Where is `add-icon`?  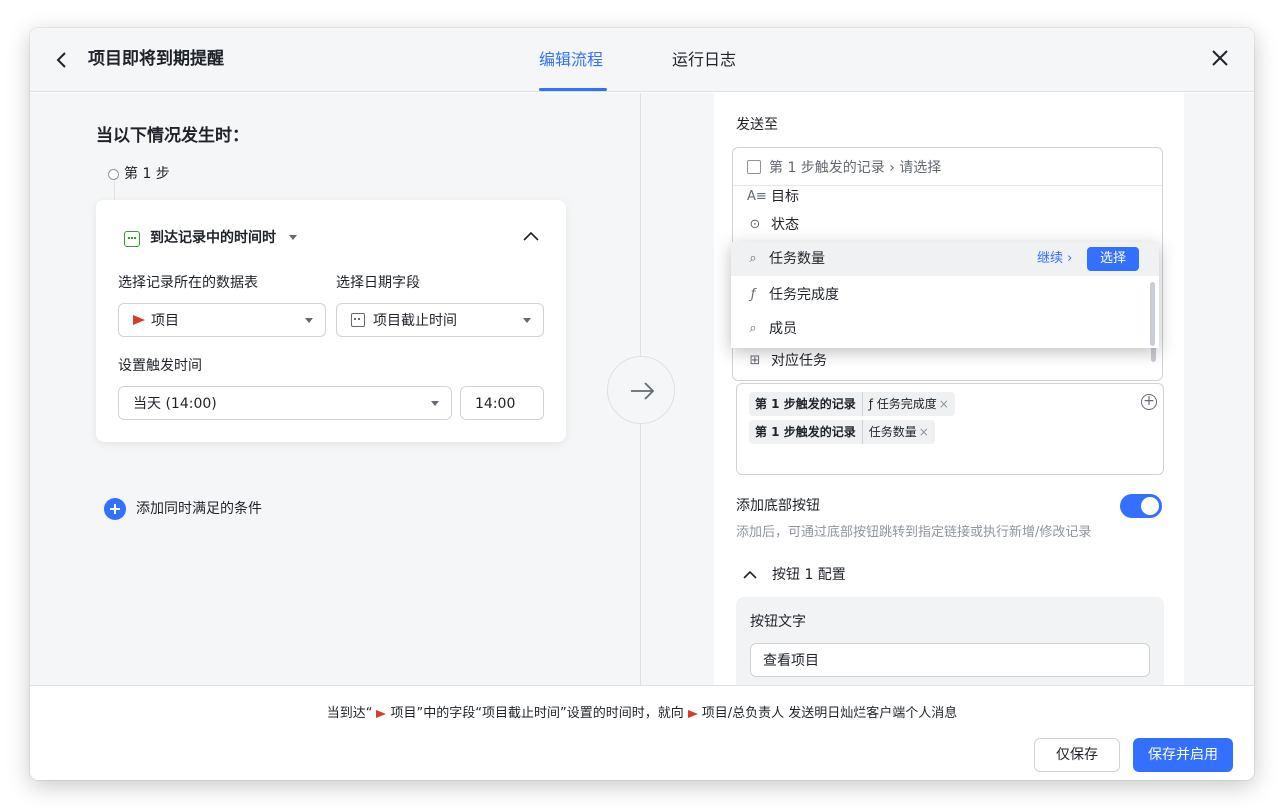
add-icon is located at coordinates (115, 509).